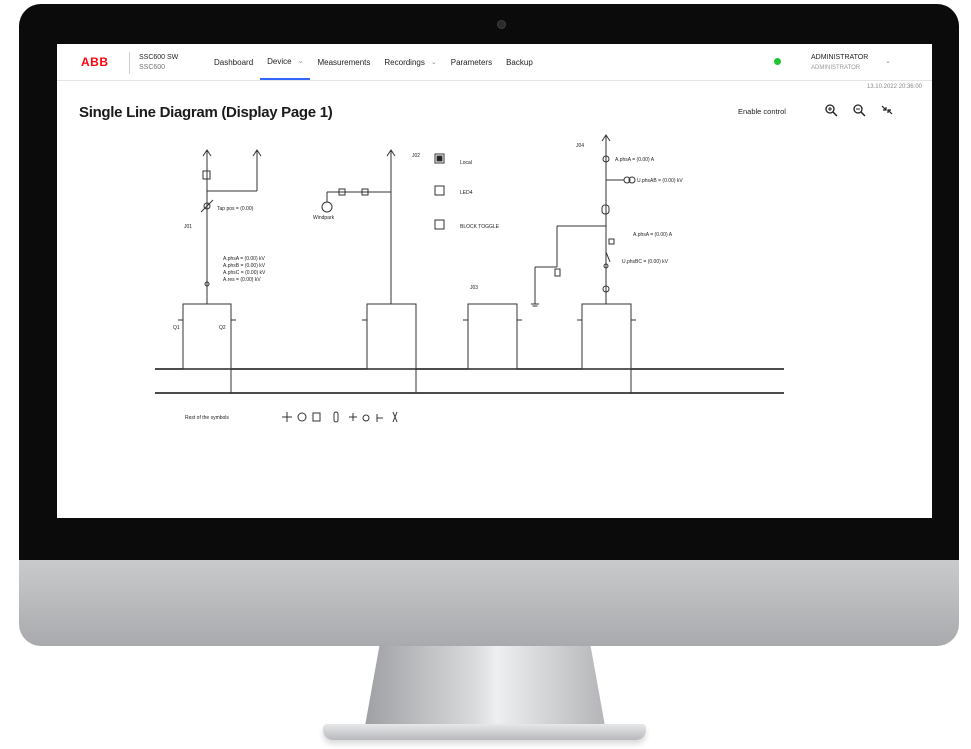 The width and height of the screenshot is (971, 749). What do you see at coordinates (485, 686) in the screenshot?
I see `monitor-stand` at bounding box center [485, 686].